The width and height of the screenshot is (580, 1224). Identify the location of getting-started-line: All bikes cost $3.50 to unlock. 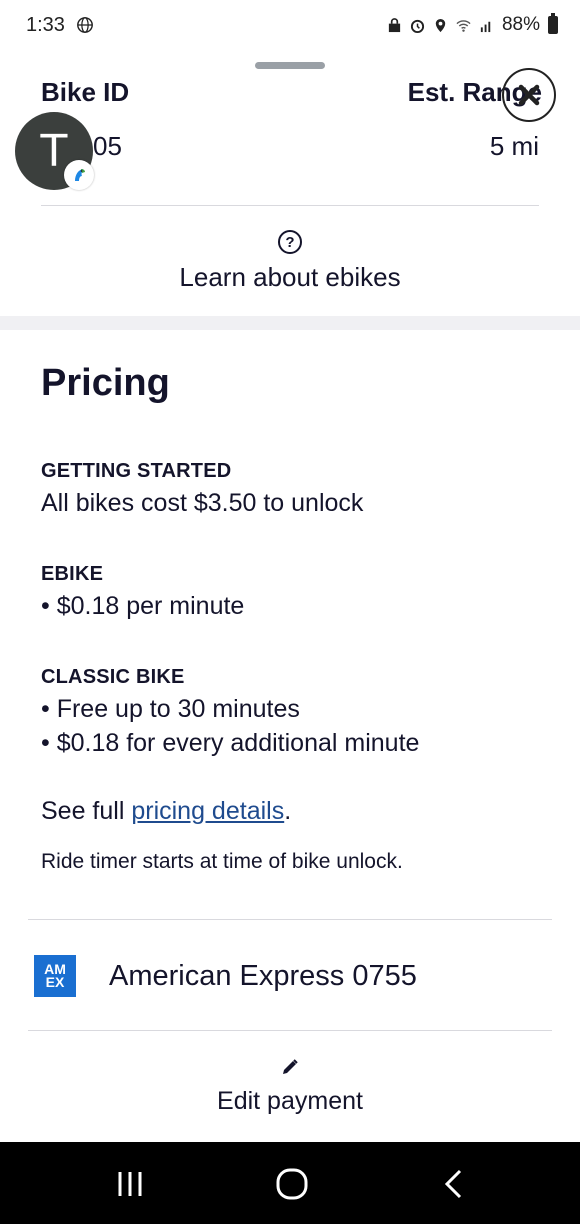
(202, 503).